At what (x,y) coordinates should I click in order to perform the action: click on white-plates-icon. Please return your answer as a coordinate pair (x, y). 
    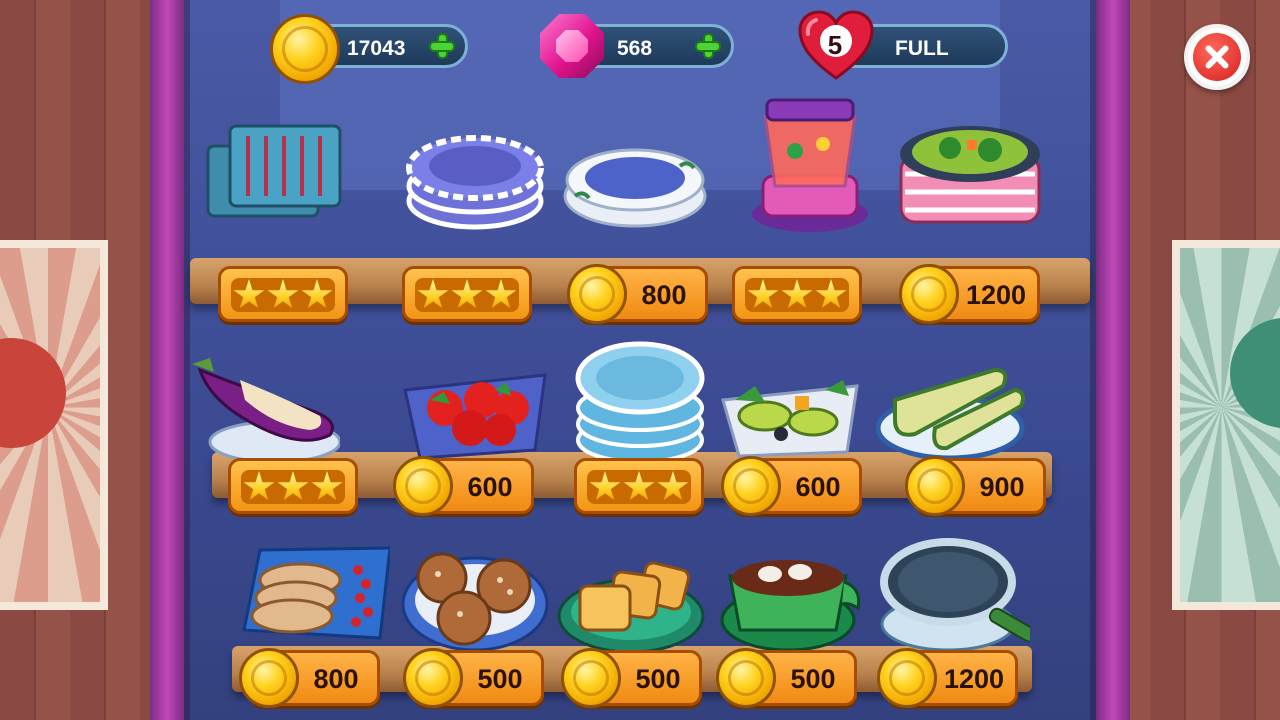
    Looking at the image, I should click on (635, 188).